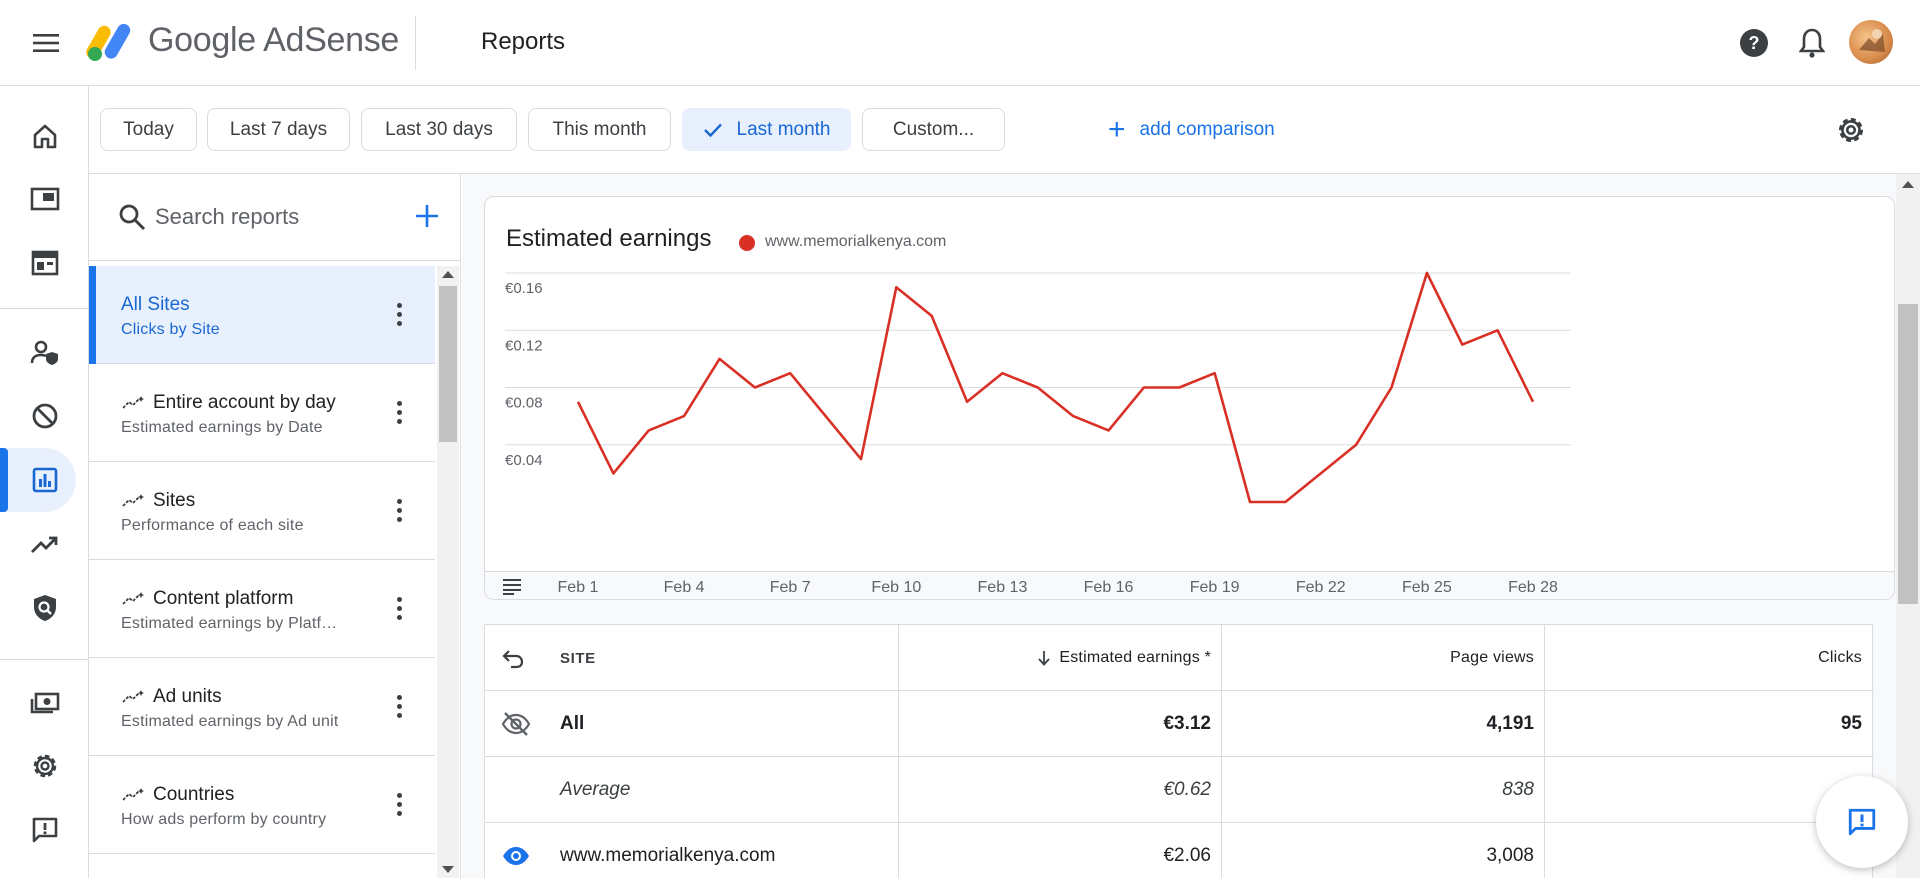 The height and width of the screenshot is (878, 1920). I want to click on add-comparison-button: + add comparison, so click(1191, 129).